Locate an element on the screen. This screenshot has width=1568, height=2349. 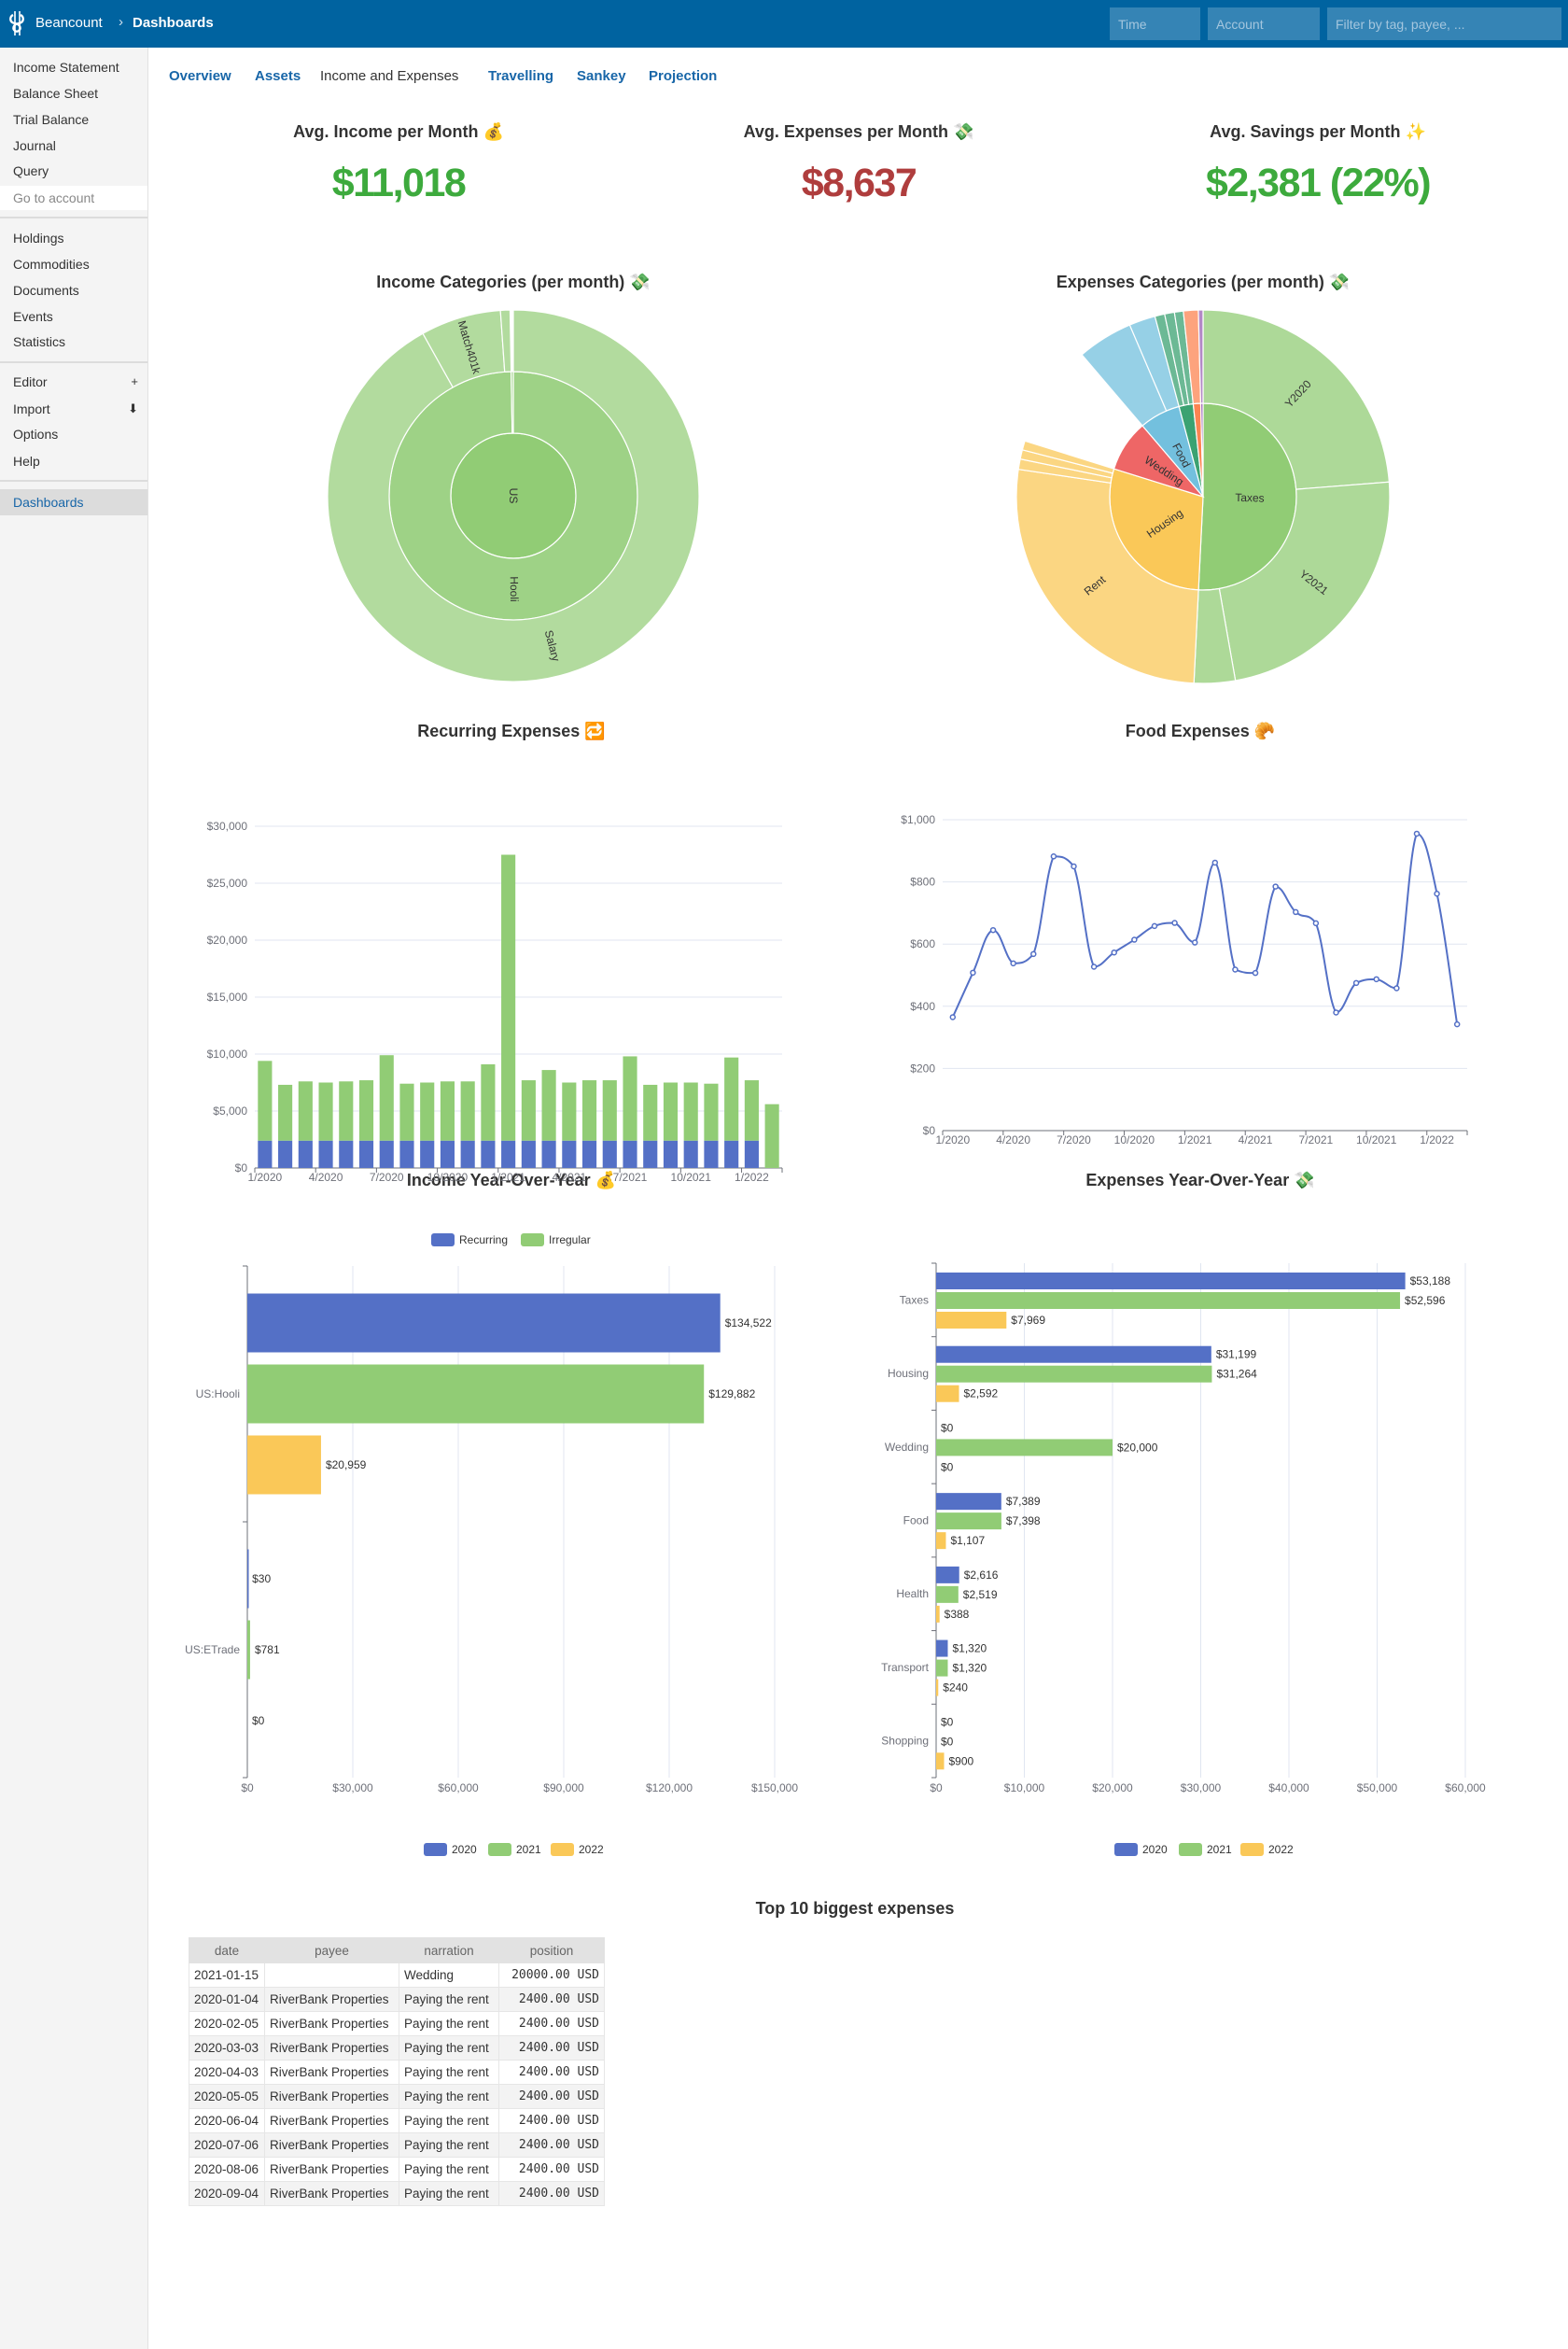
bar-value-label: $1,320 is located at coordinates (969, 1668).